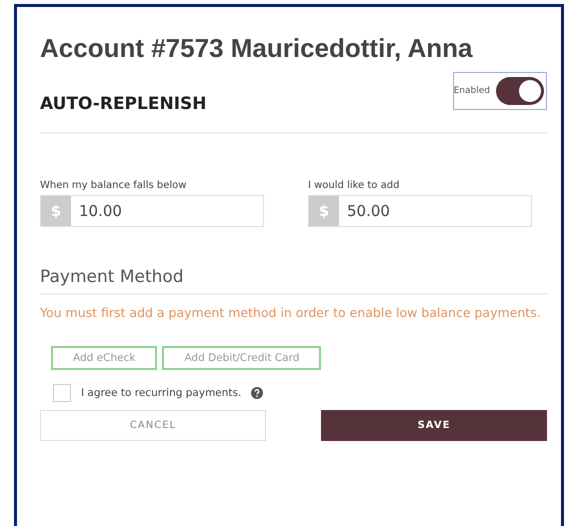 This screenshot has width=572, height=526. Describe the element at coordinates (520, 91) in the screenshot. I see `toggle-switch` at that location.